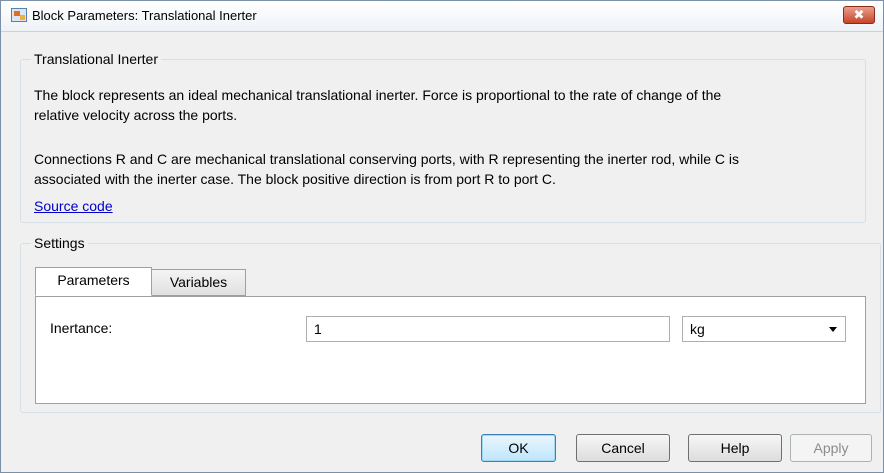 Image resolution: width=884 pixels, height=473 pixels. I want to click on simulink-block-icon, so click(19, 15).